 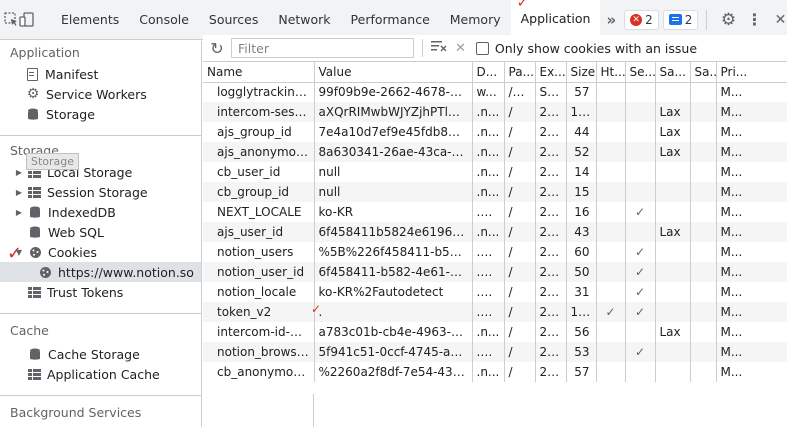 I want to click on sidebar-item-web-sql: Web SQL, so click(x=100, y=232).